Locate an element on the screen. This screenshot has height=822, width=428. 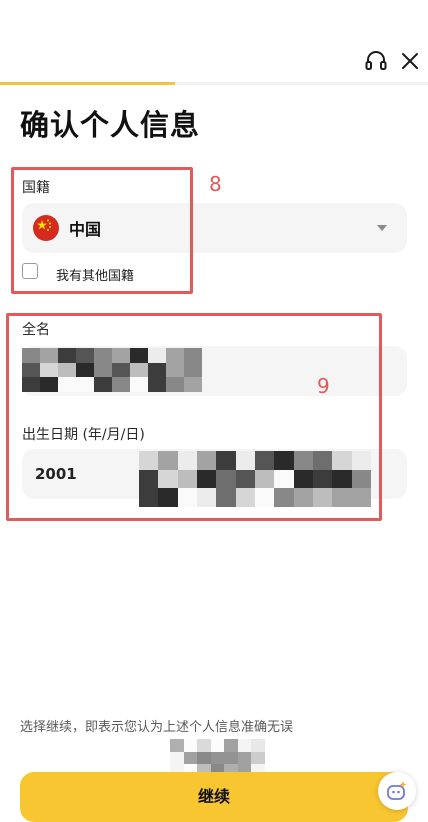
progress-bar is located at coordinates (88, 83).